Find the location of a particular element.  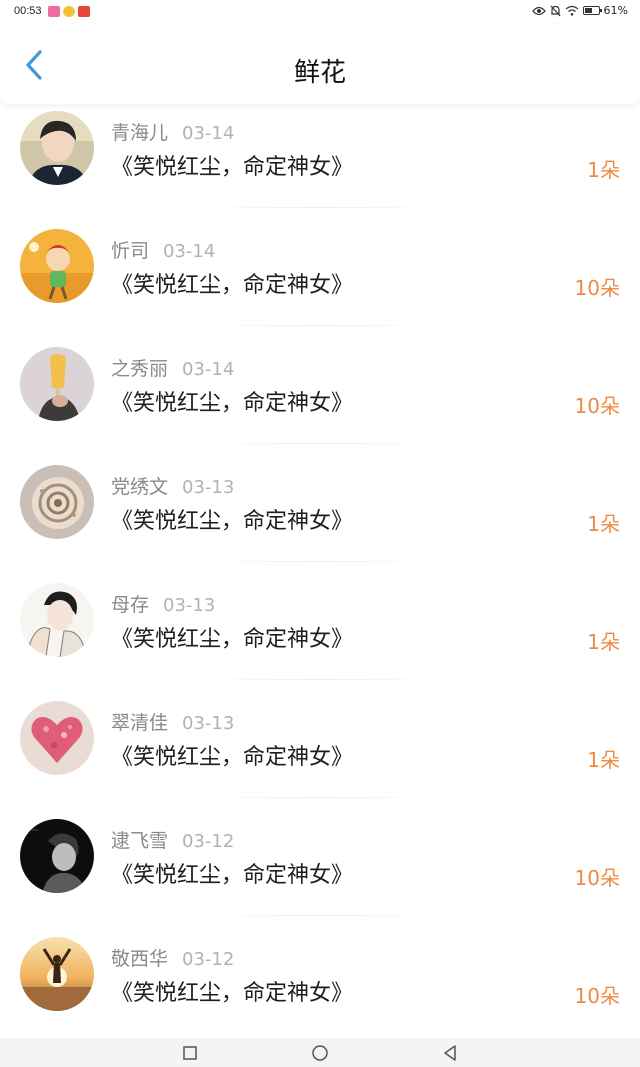

sender-row: 青海儿 03-14 is located at coordinates (172, 131).